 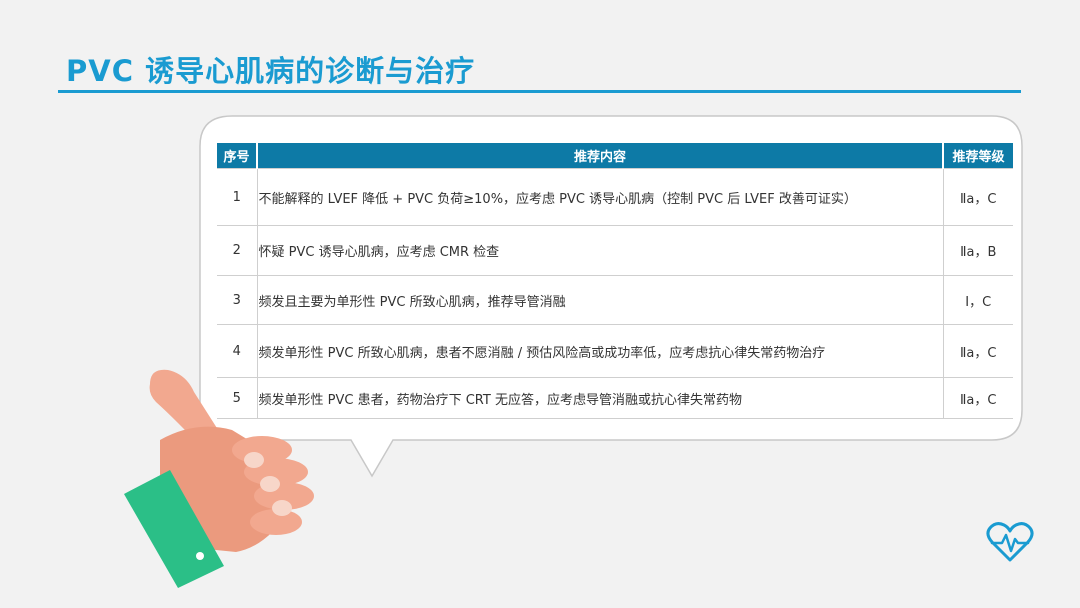 What do you see at coordinates (237, 197) in the screenshot?
I see `row-number: 1` at bounding box center [237, 197].